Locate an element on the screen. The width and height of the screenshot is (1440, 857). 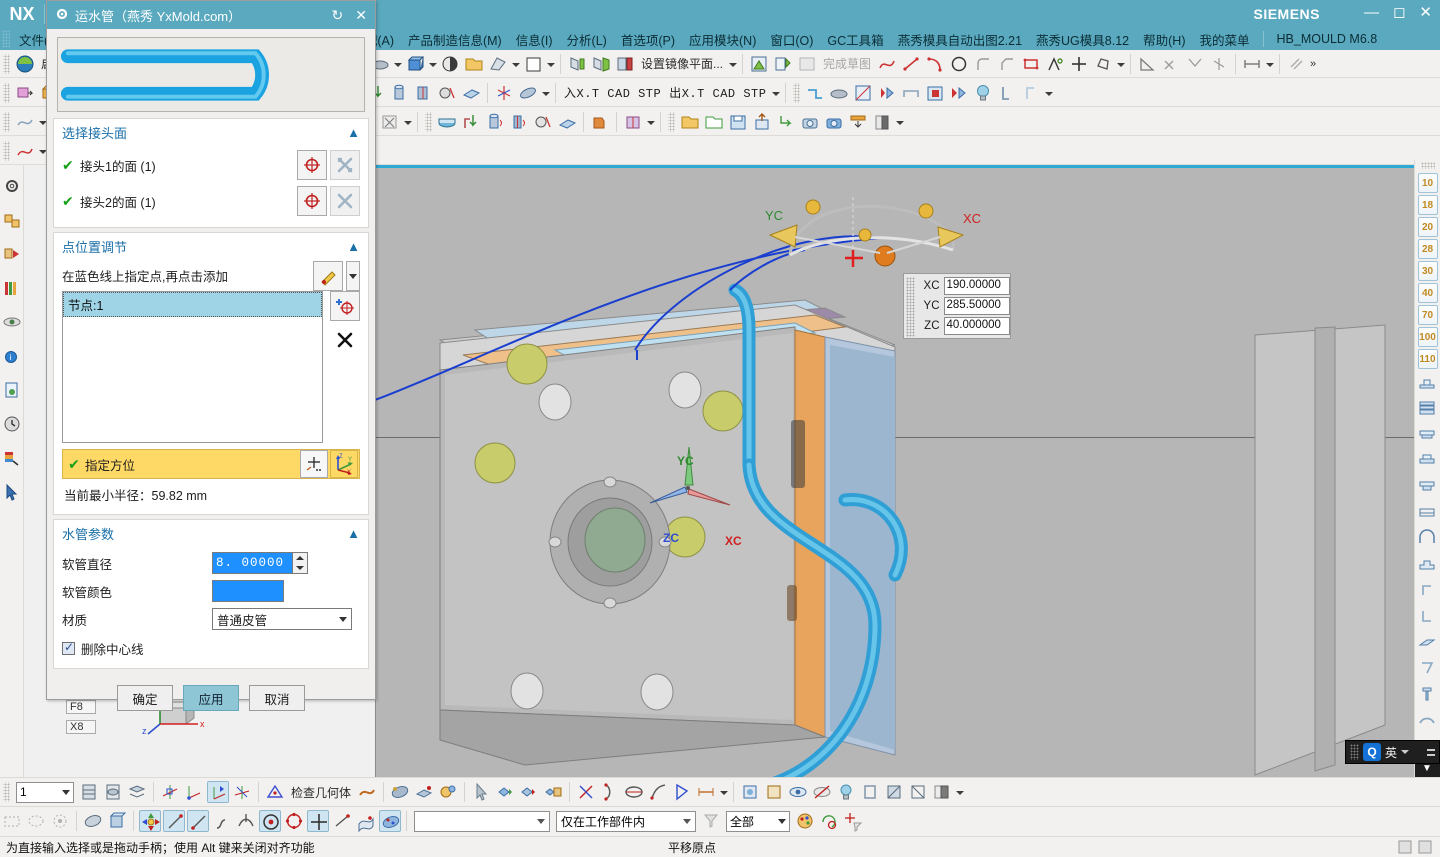
coordbox-grip is located at coordinates (910, 307).